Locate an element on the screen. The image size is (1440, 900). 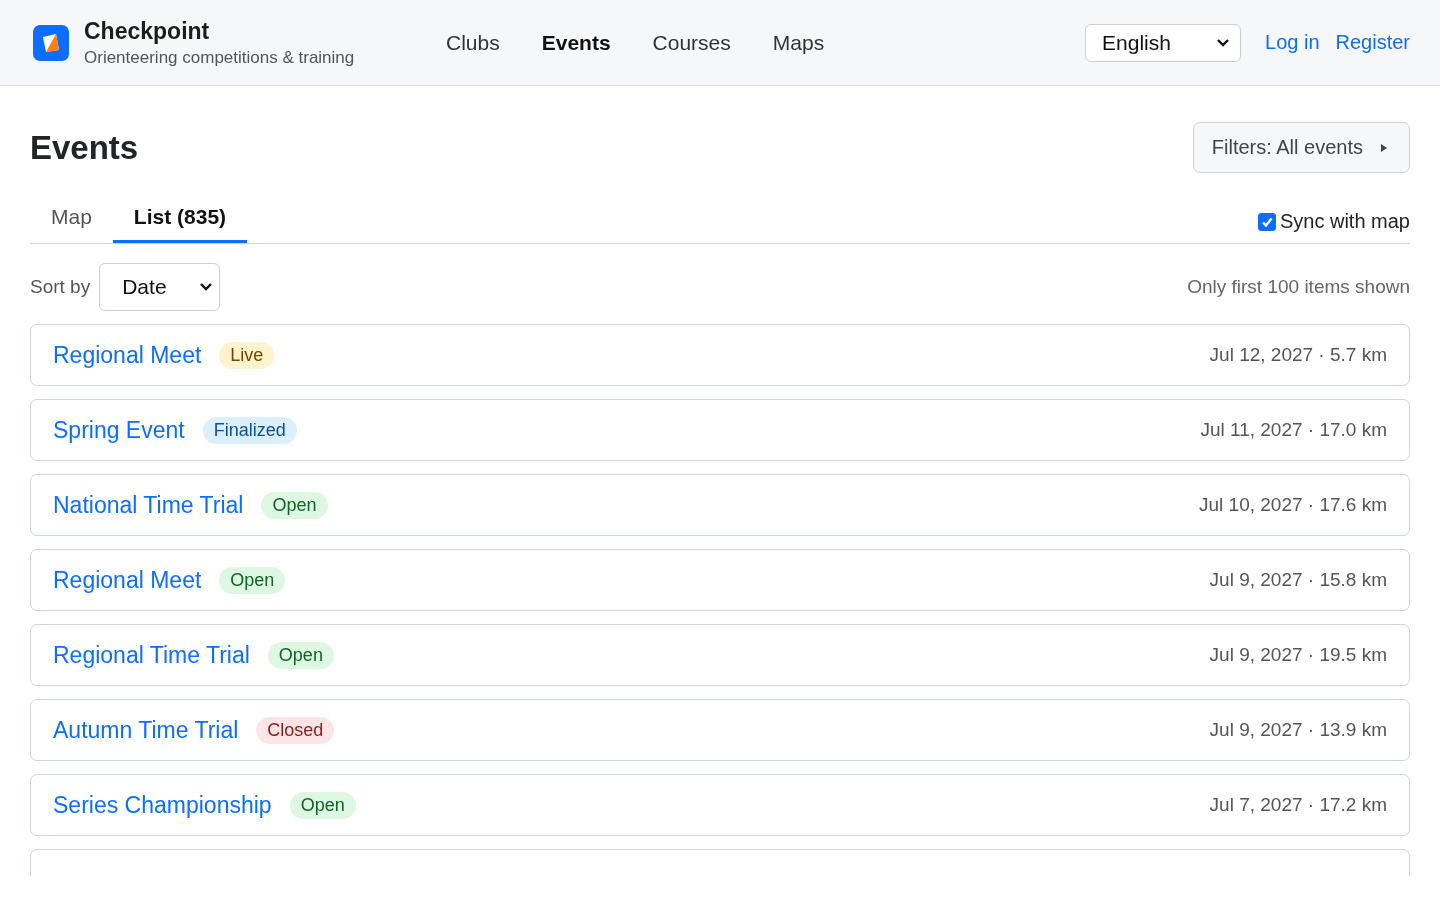
event-card: Regional Time Trial Open Jul 9, 2027 · 19.5 km is located at coordinates (720, 655).